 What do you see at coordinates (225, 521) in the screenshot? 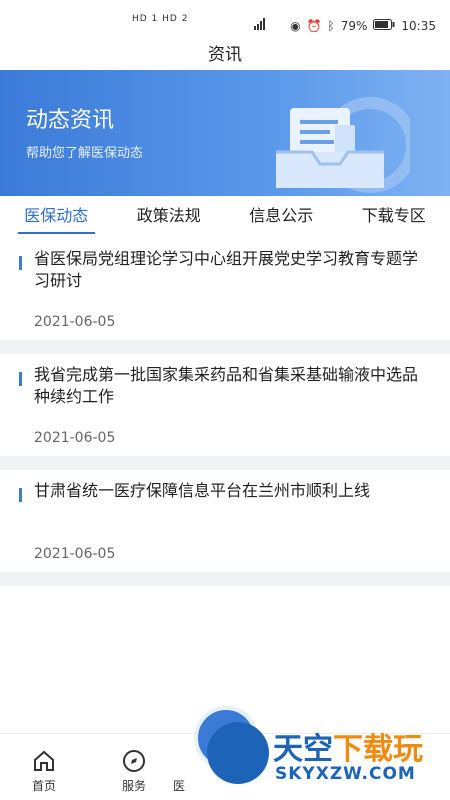
I see `list-item: 甘肃省统一医疗保障信息平台在兰州市顺利上线 2021-06-05` at bounding box center [225, 521].